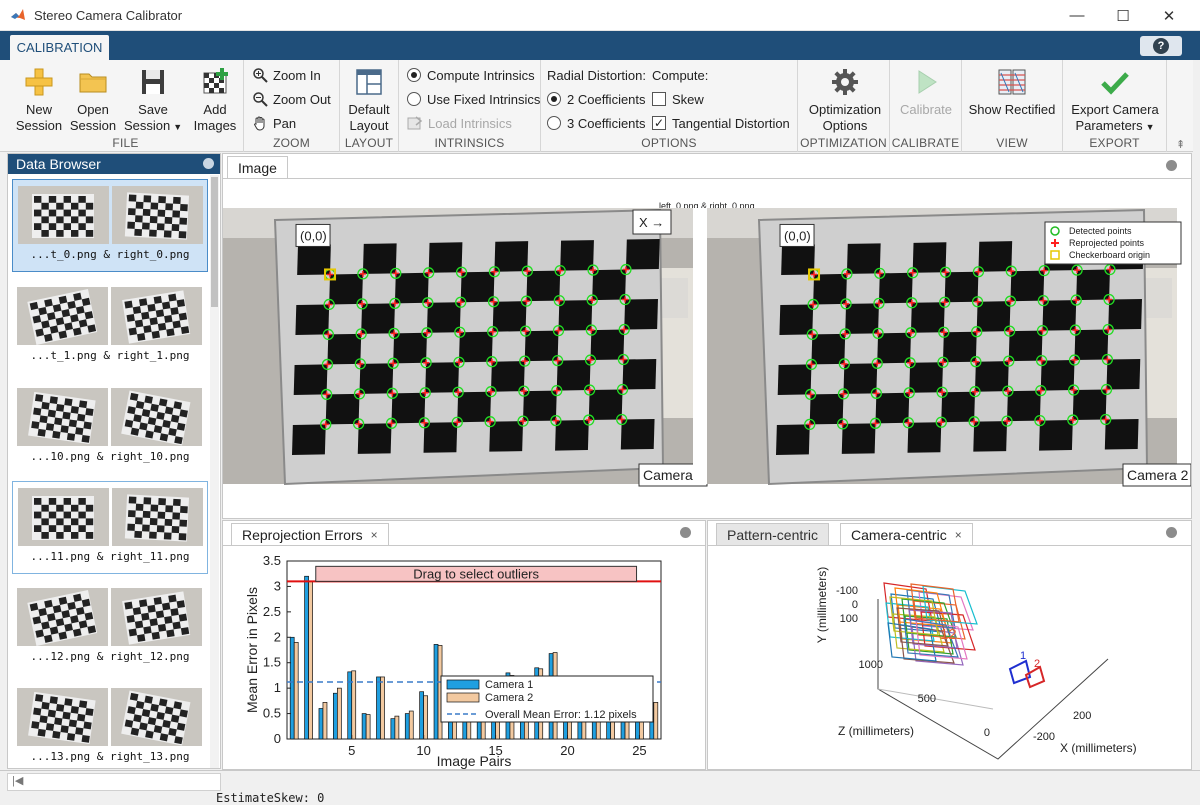 The height and width of the screenshot is (805, 1200). I want to click on save-session-button: Save Session ▼, so click(153, 100).